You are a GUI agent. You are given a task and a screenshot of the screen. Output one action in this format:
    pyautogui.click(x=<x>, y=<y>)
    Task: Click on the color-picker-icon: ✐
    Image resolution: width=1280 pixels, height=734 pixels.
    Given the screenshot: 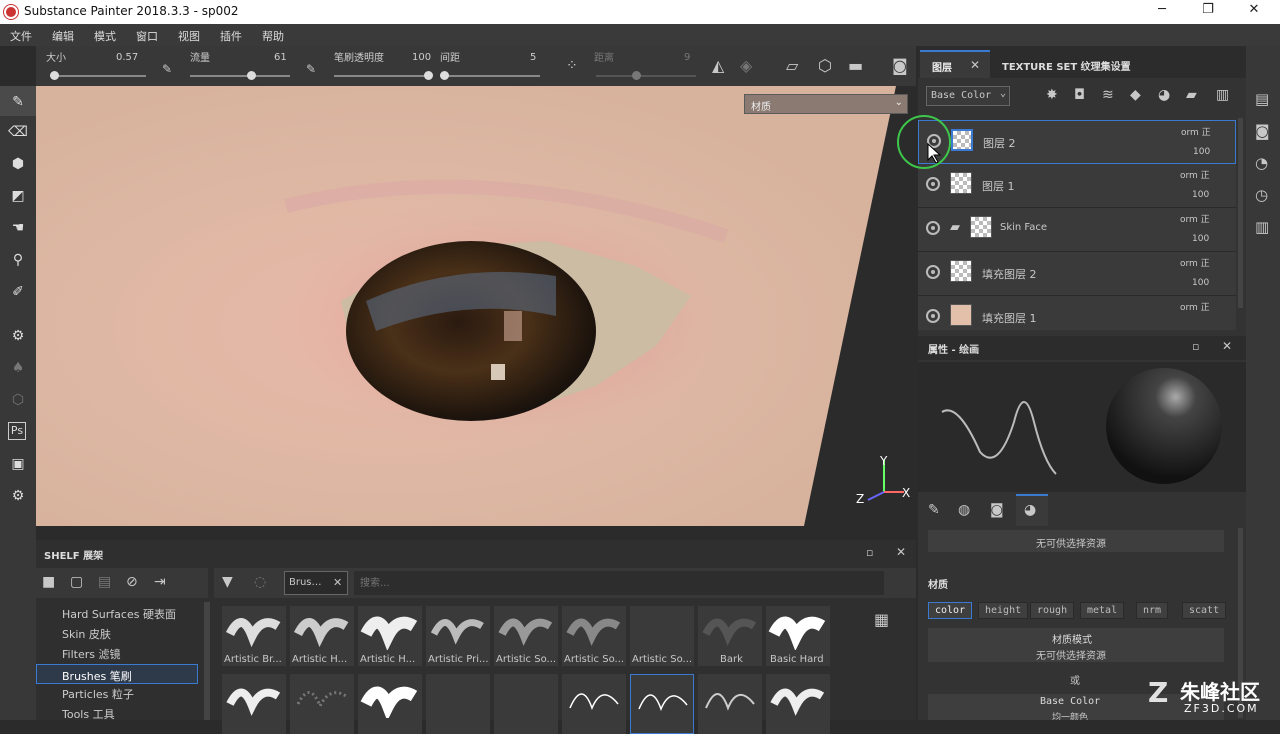 What is the action you would take?
    pyautogui.click(x=18, y=292)
    